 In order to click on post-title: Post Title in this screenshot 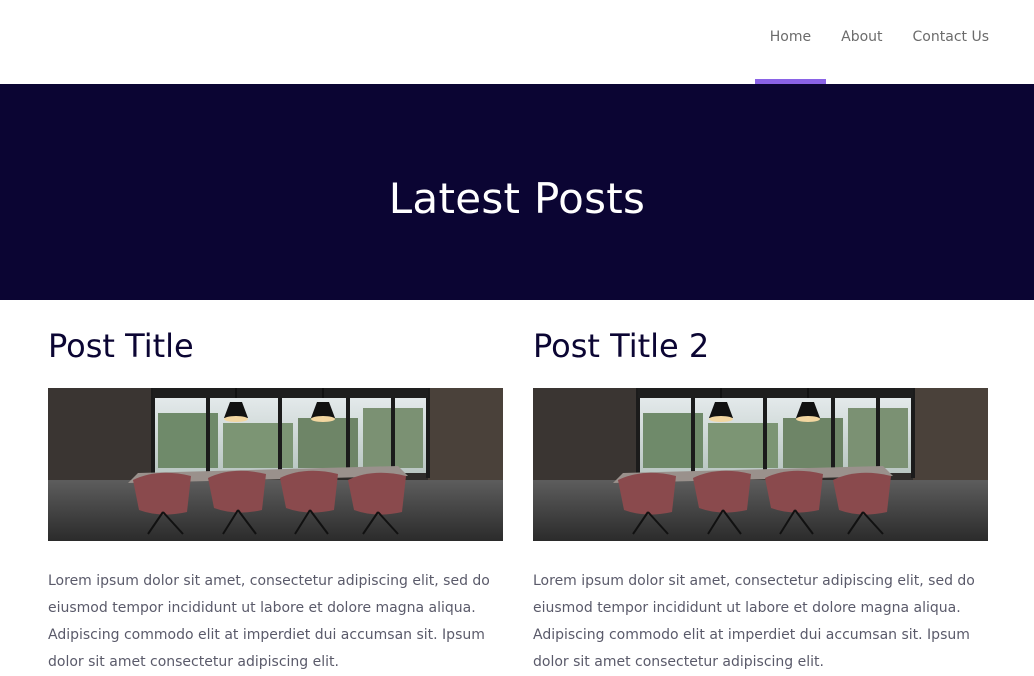, I will do `click(275, 346)`.